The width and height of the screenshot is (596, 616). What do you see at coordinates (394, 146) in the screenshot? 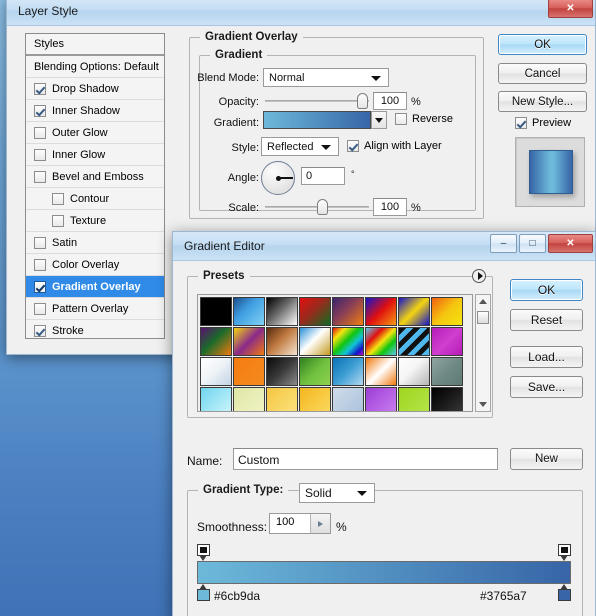
I see `align-with-layer-checkbox: Align with Layer` at bounding box center [394, 146].